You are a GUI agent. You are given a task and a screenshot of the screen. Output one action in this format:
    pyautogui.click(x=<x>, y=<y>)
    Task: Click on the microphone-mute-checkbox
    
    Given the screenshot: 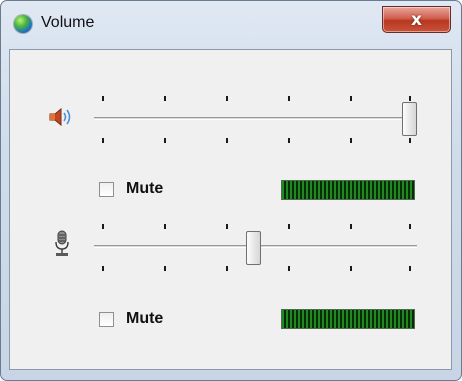 What is the action you would take?
    pyautogui.click(x=106, y=319)
    